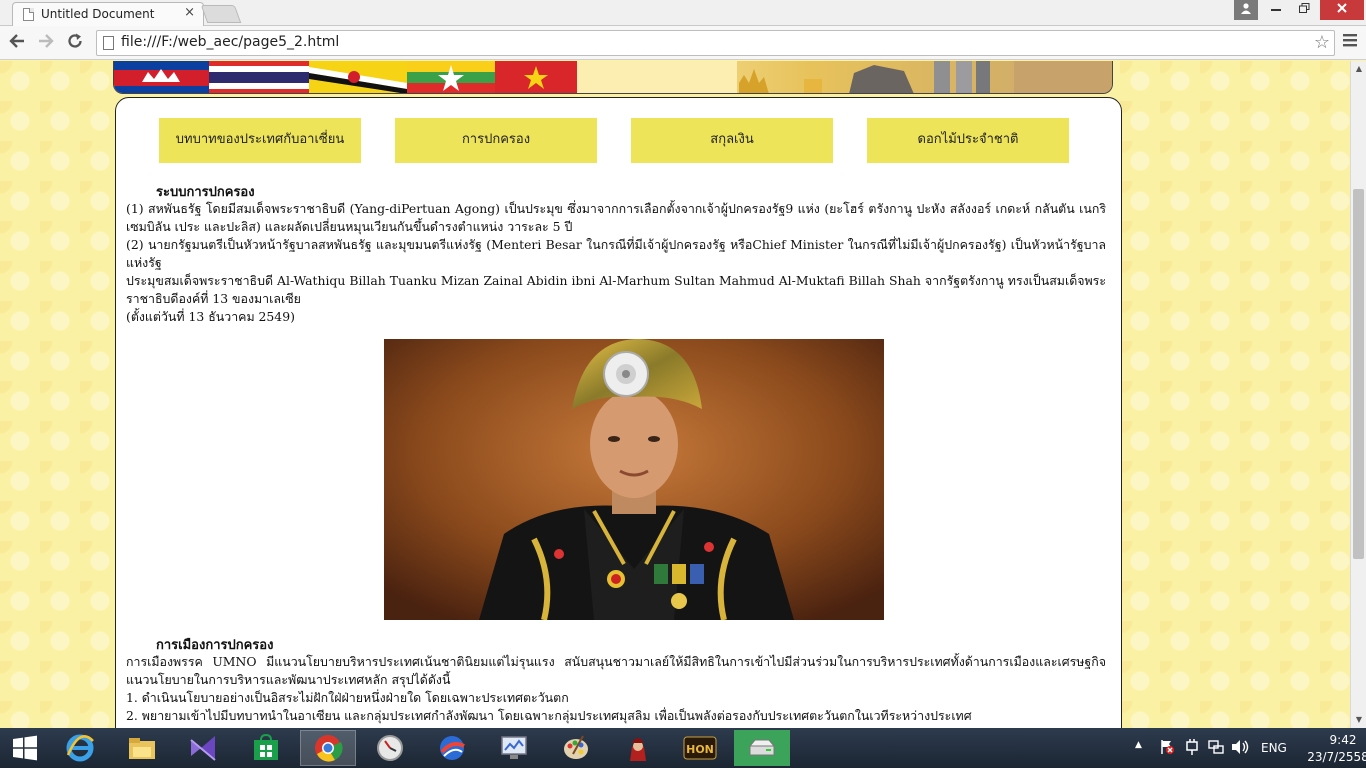 The width and height of the screenshot is (1366, 768). What do you see at coordinates (98, 14) in the screenshot?
I see `tab-title: Untitled Document` at bounding box center [98, 14].